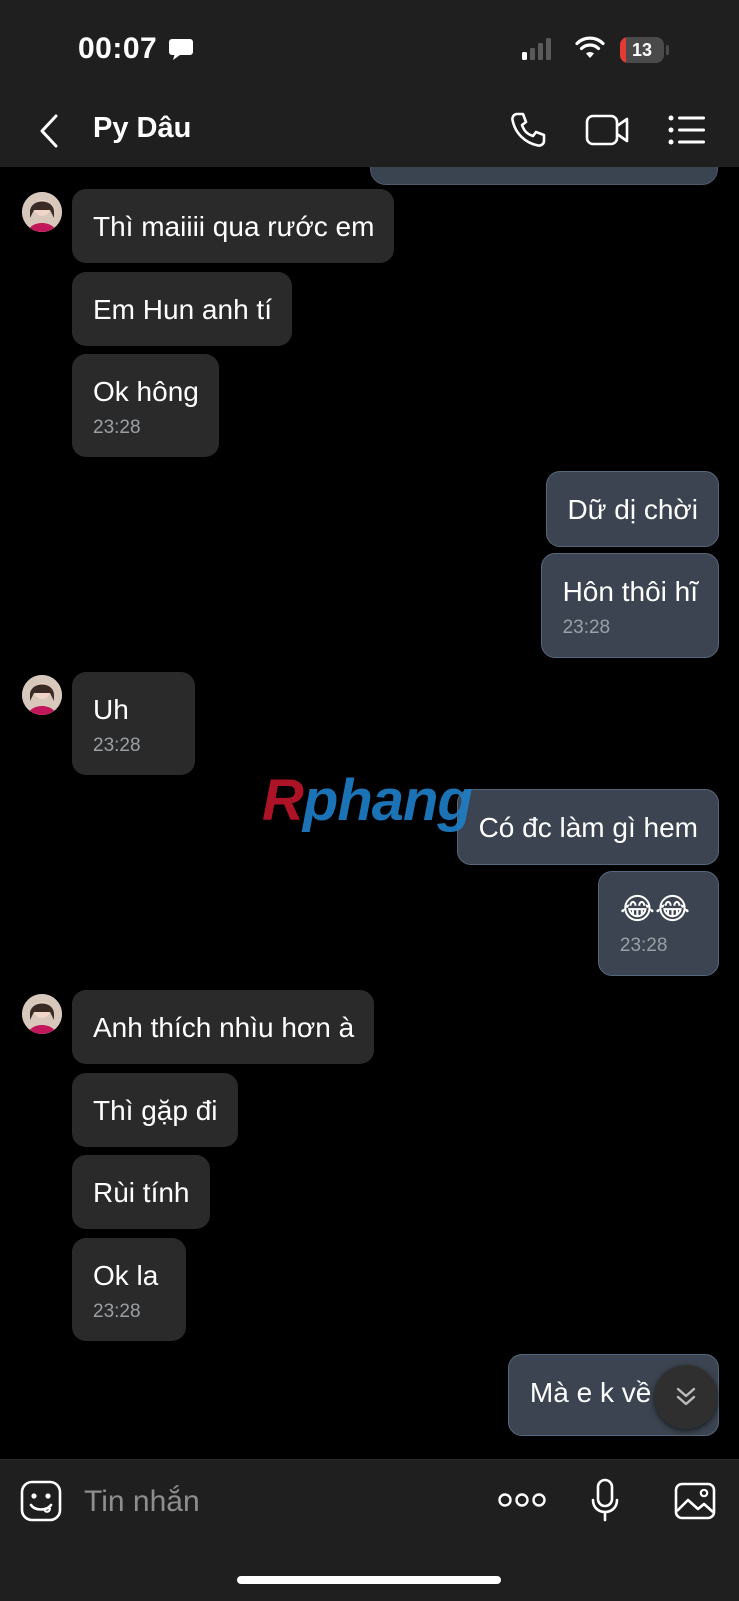 The image size is (739, 1601). I want to click on scroll-to-bottom-button, so click(686, 1397).